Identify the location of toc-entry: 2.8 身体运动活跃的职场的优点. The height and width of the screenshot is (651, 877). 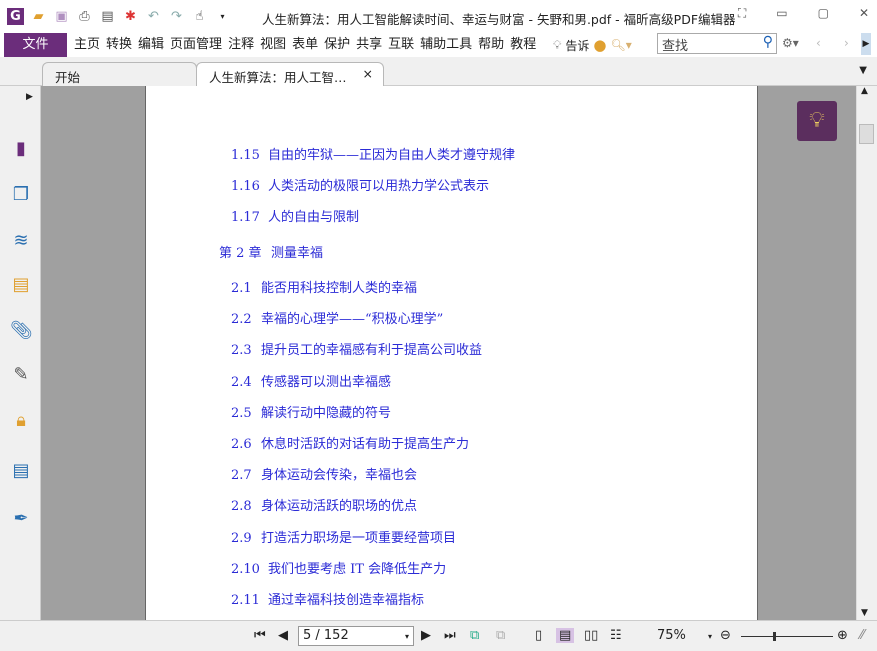
(324, 504).